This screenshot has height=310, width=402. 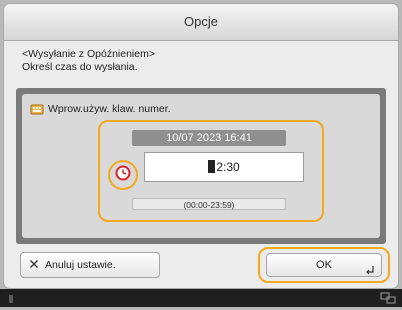 I want to click on ok-button: OK, so click(x=324, y=265).